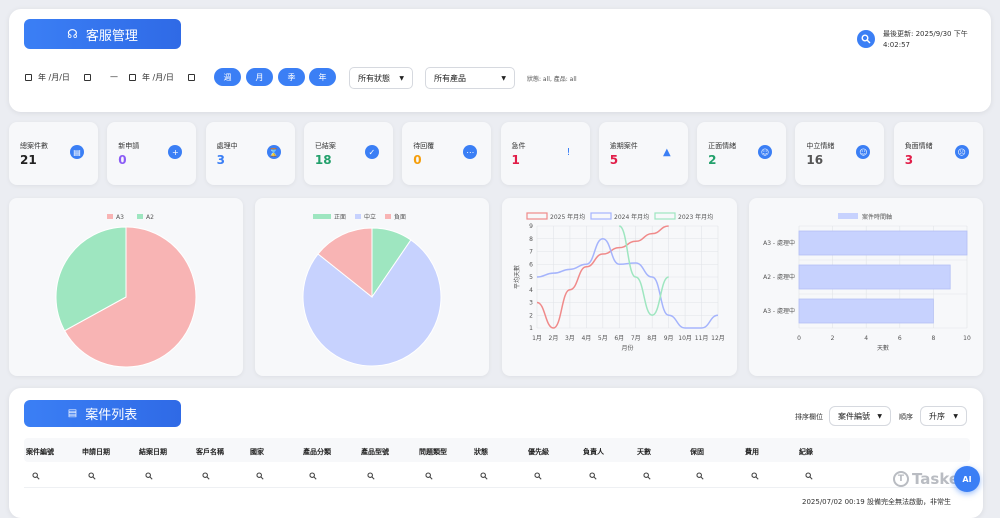 This screenshot has height=518, width=1000. I want to click on ellipsis-icon: ⋯, so click(470, 152).